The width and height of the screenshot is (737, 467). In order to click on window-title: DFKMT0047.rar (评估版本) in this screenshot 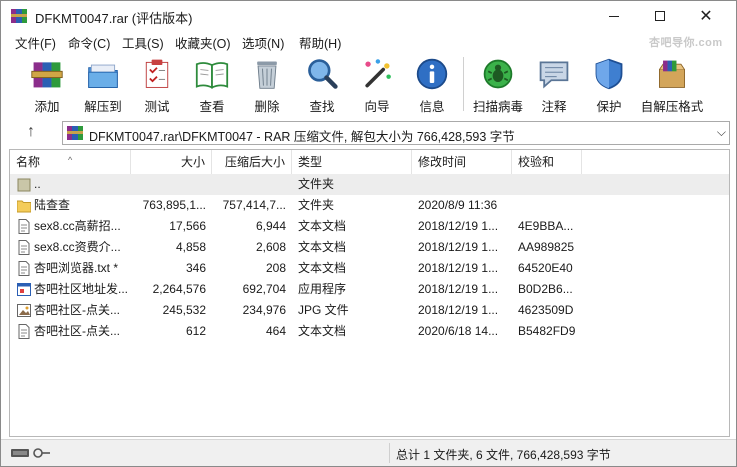, I will do `click(114, 18)`.